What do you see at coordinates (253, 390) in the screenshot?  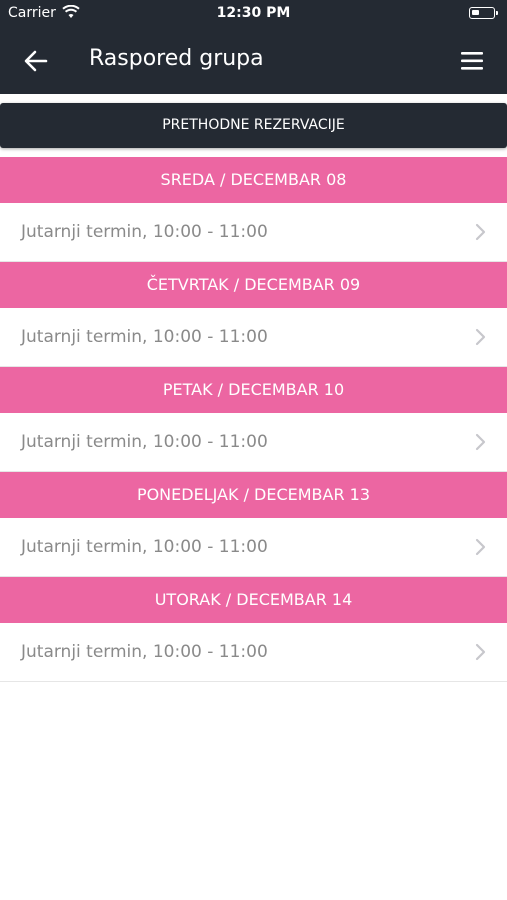 I see `day-header: PETAK / DECEMBAR 10` at bounding box center [253, 390].